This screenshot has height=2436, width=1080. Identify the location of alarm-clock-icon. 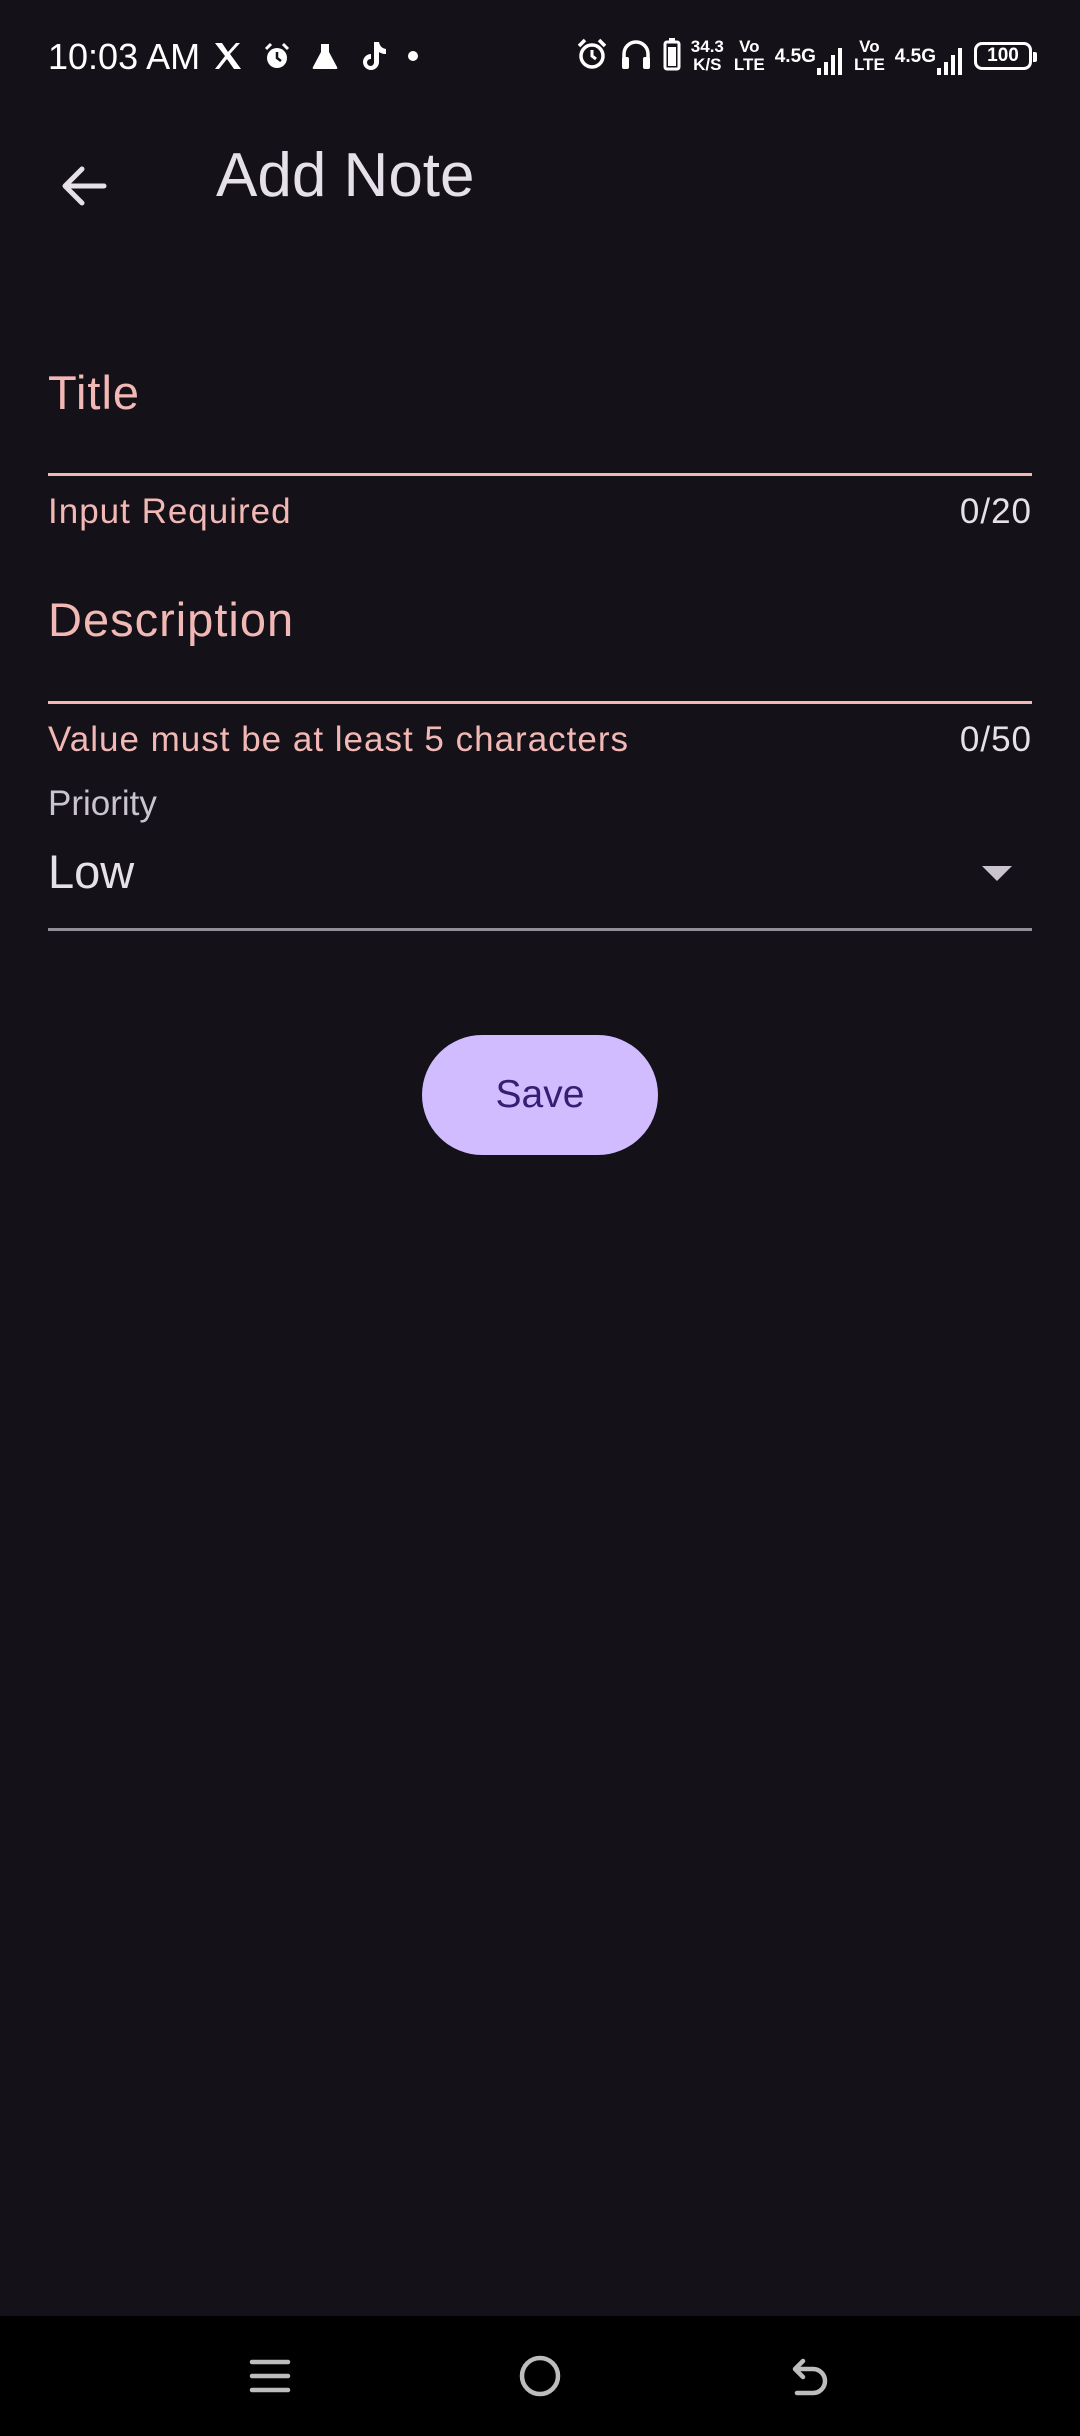
(277, 58).